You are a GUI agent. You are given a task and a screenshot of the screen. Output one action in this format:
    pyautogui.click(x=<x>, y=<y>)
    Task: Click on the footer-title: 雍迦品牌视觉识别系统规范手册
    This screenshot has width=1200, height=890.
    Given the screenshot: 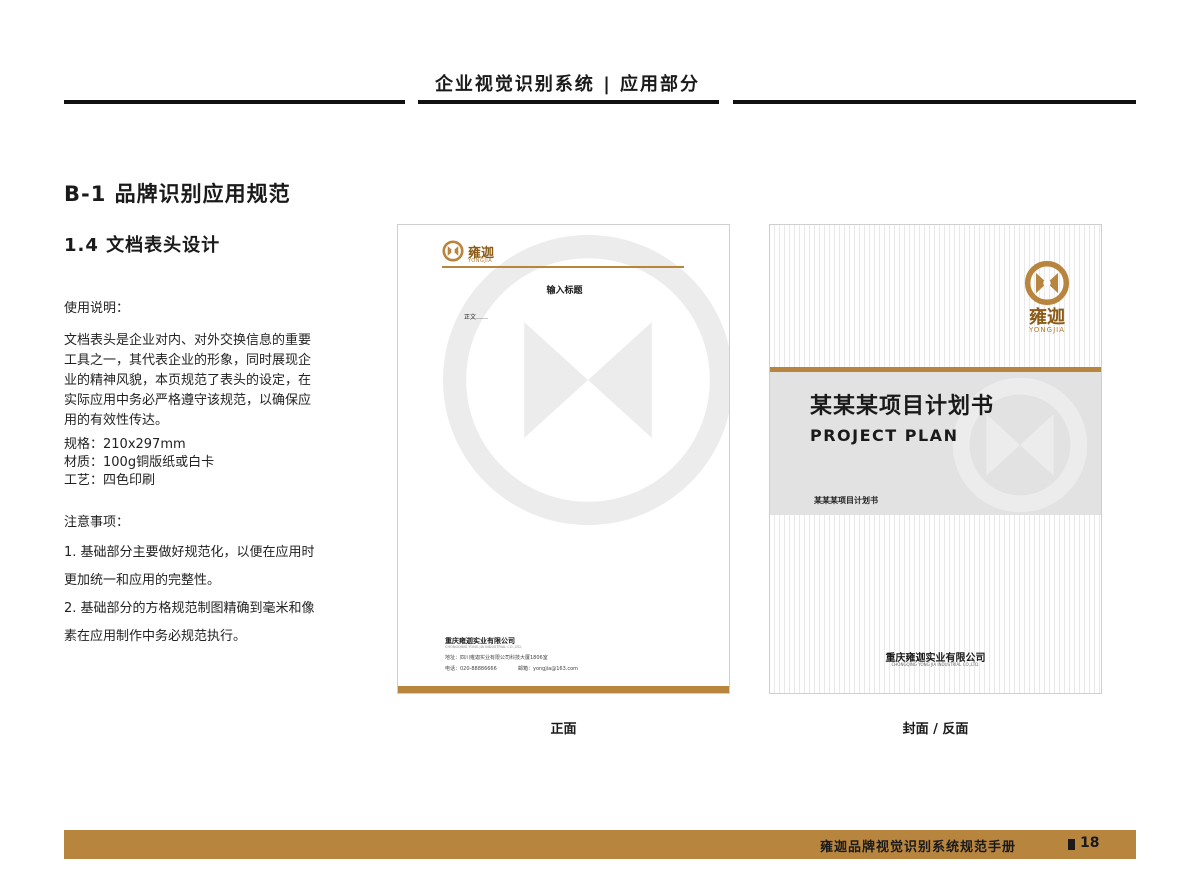 What is the action you would take?
    pyautogui.click(x=918, y=847)
    